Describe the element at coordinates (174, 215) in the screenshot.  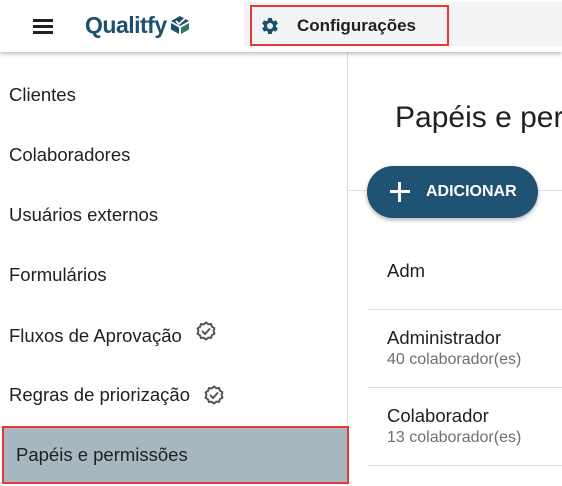
I see `sidebar-item-usuarios-externos: Usuários externos` at that location.